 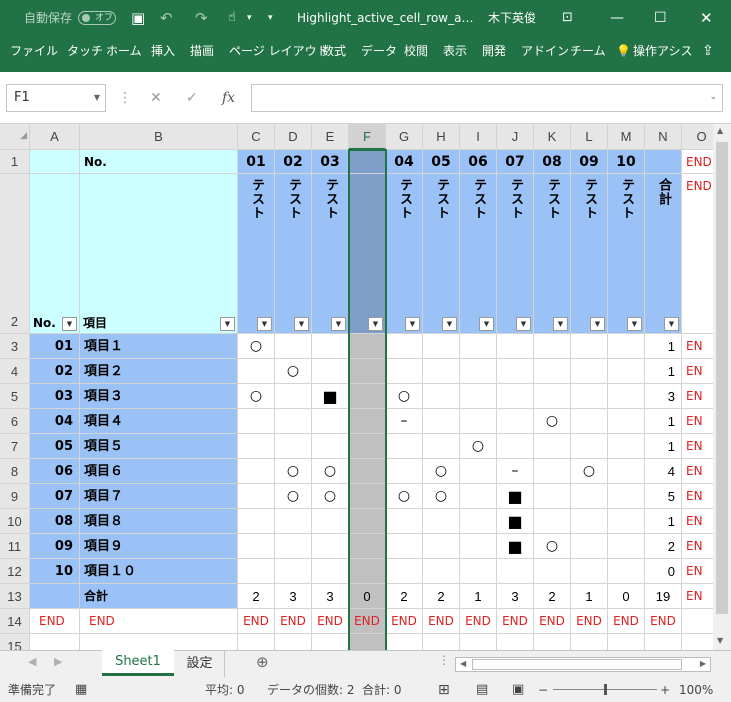 I want to click on cell-item: 項目１０, so click(x=159, y=571).